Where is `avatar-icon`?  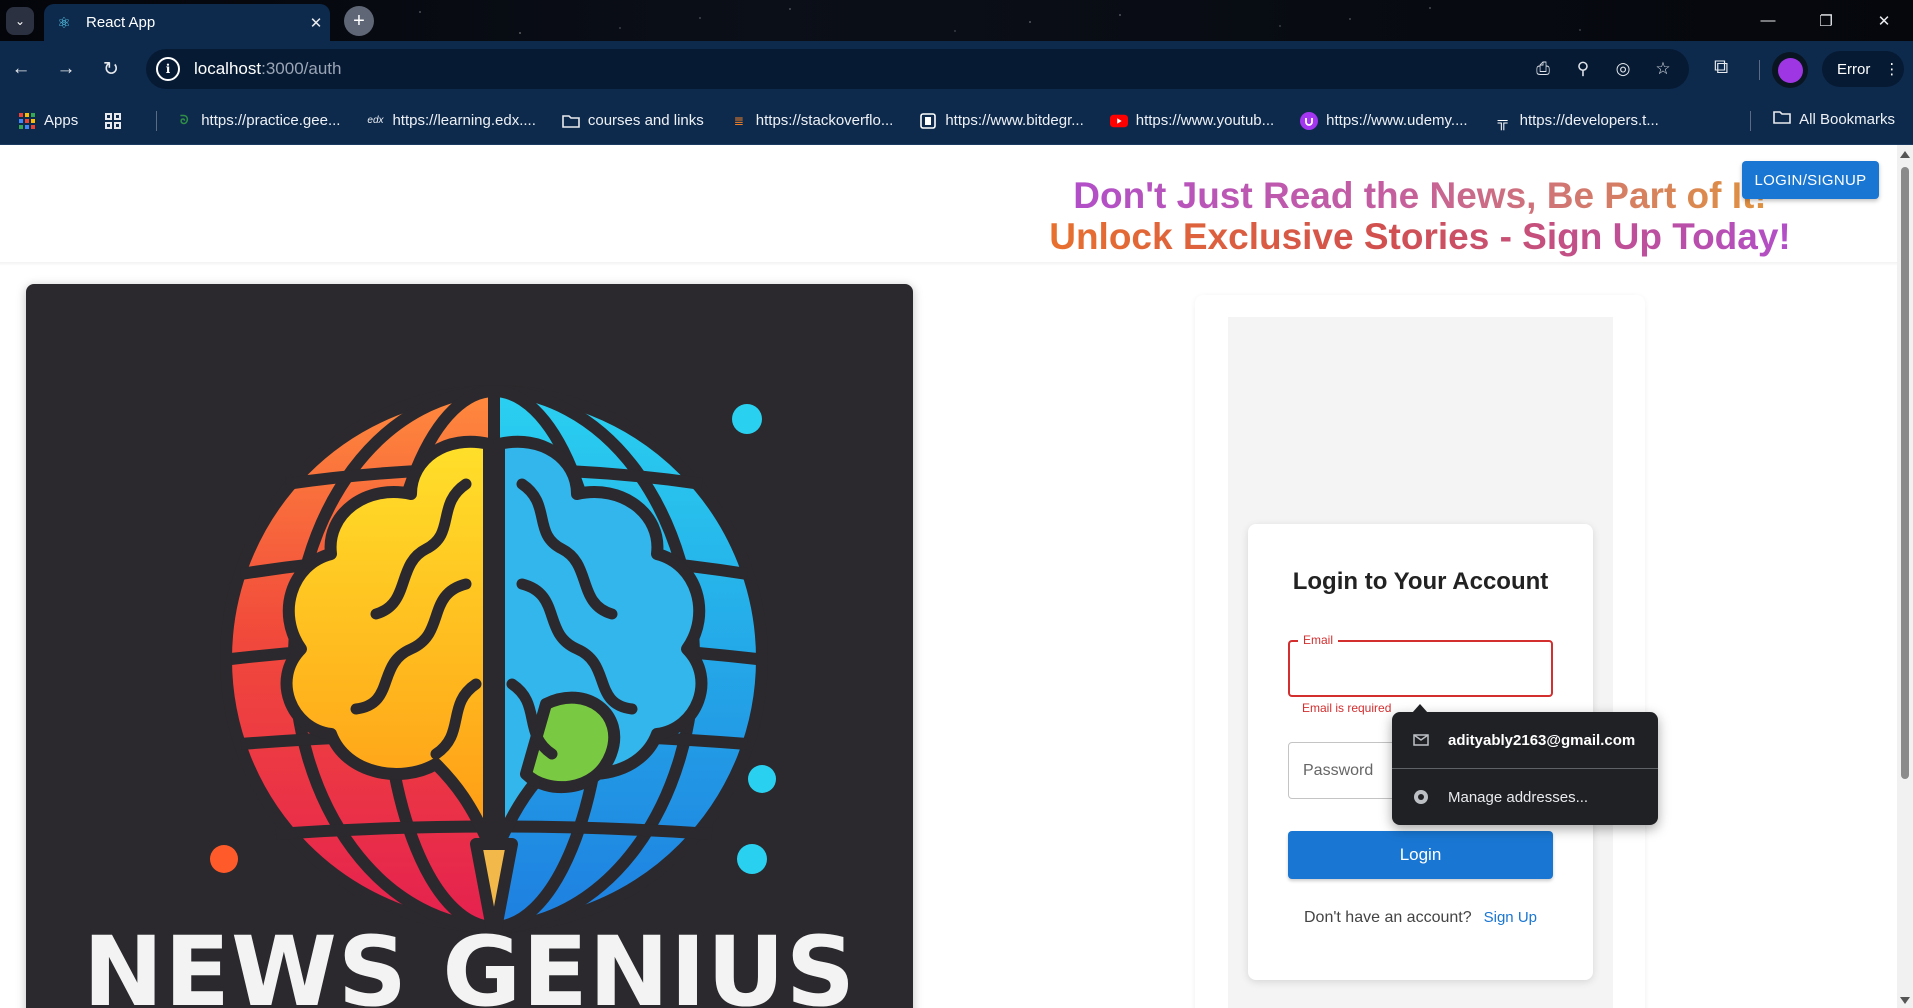 avatar-icon is located at coordinates (1790, 70).